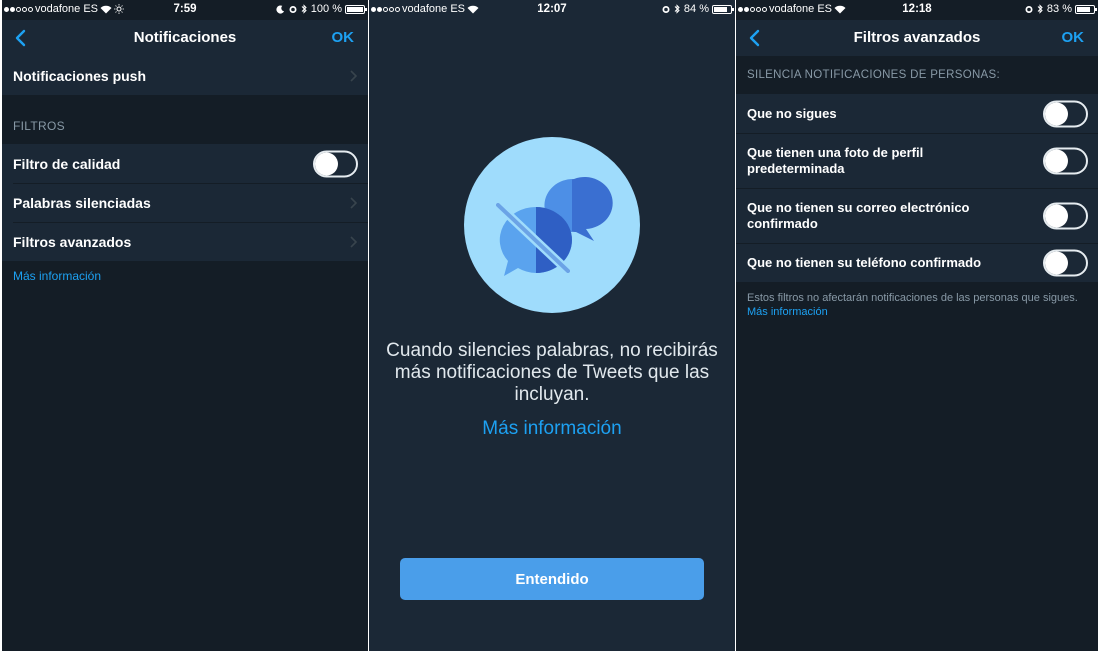 The image size is (1100, 651). I want to click on navigation-bar: Notificaciones OK, so click(185, 38).